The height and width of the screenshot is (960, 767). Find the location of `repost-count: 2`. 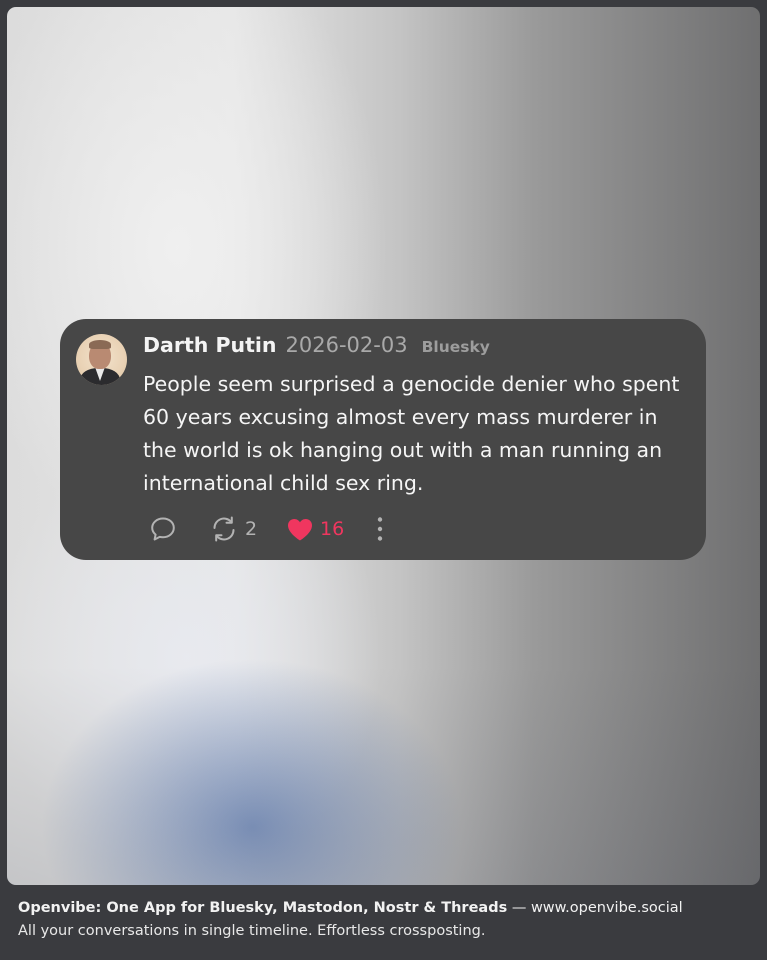

repost-count: 2 is located at coordinates (251, 529).